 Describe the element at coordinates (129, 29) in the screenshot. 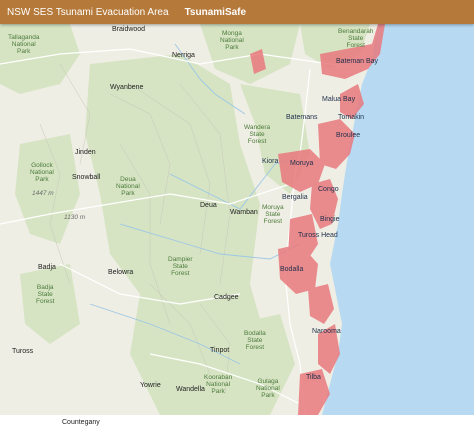

I see `town-label: Braidwood` at that location.